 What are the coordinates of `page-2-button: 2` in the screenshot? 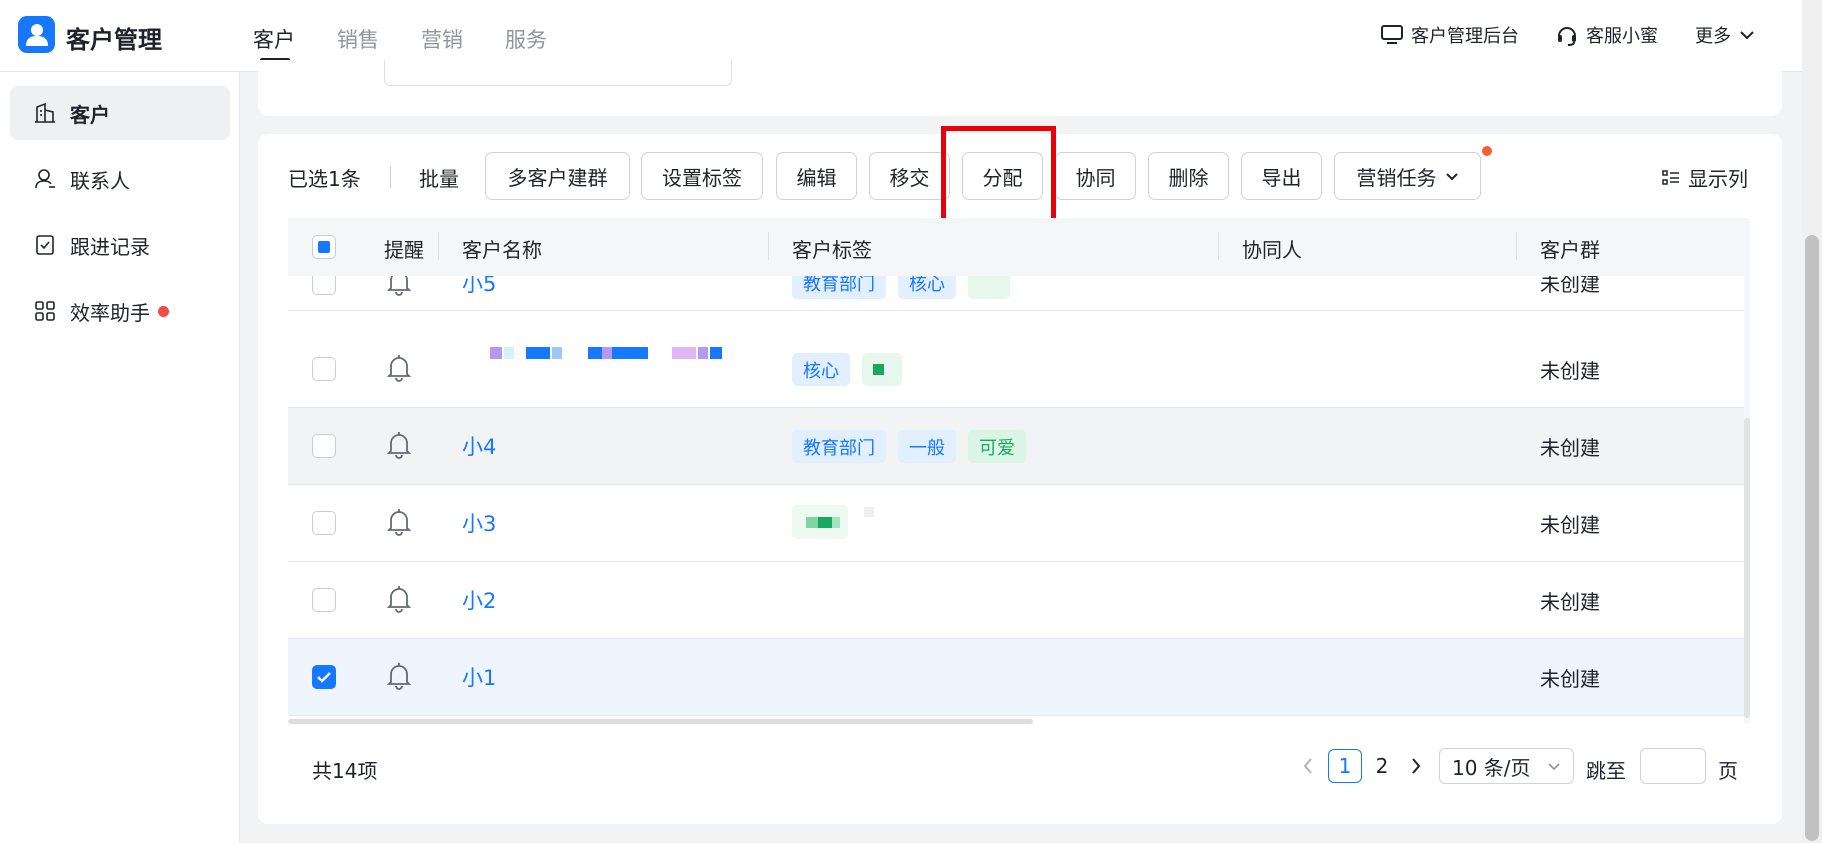 It's located at (1382, 766).